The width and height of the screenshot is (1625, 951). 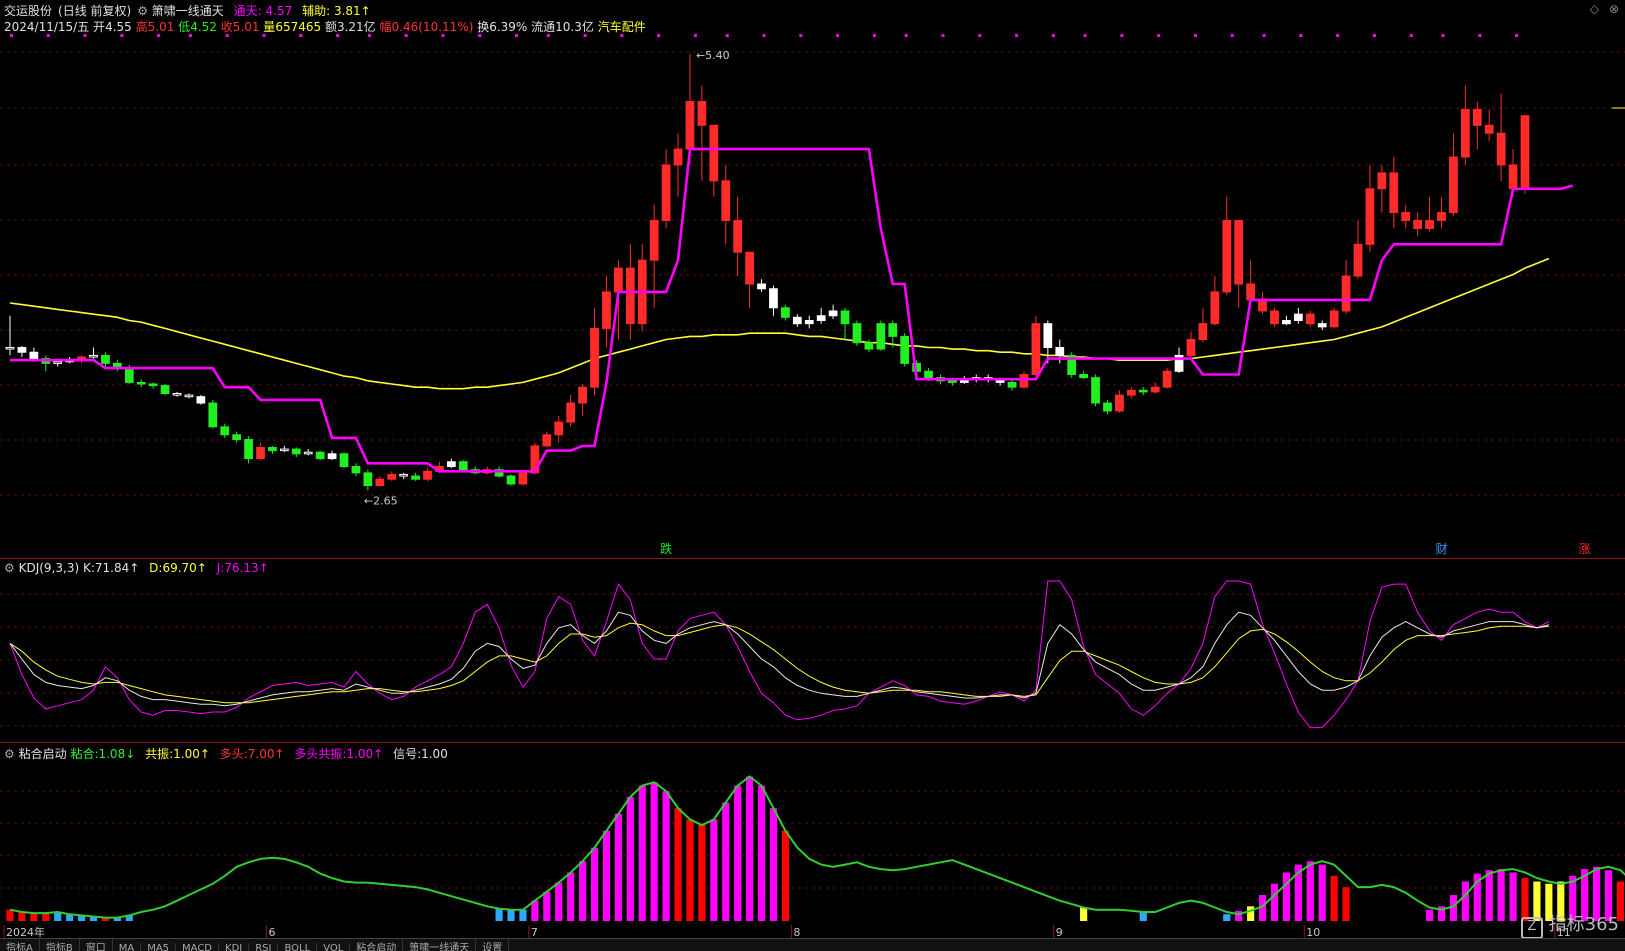 I want to click on indicator-name: 箫啸一线通天, so click(x=188, y=11).